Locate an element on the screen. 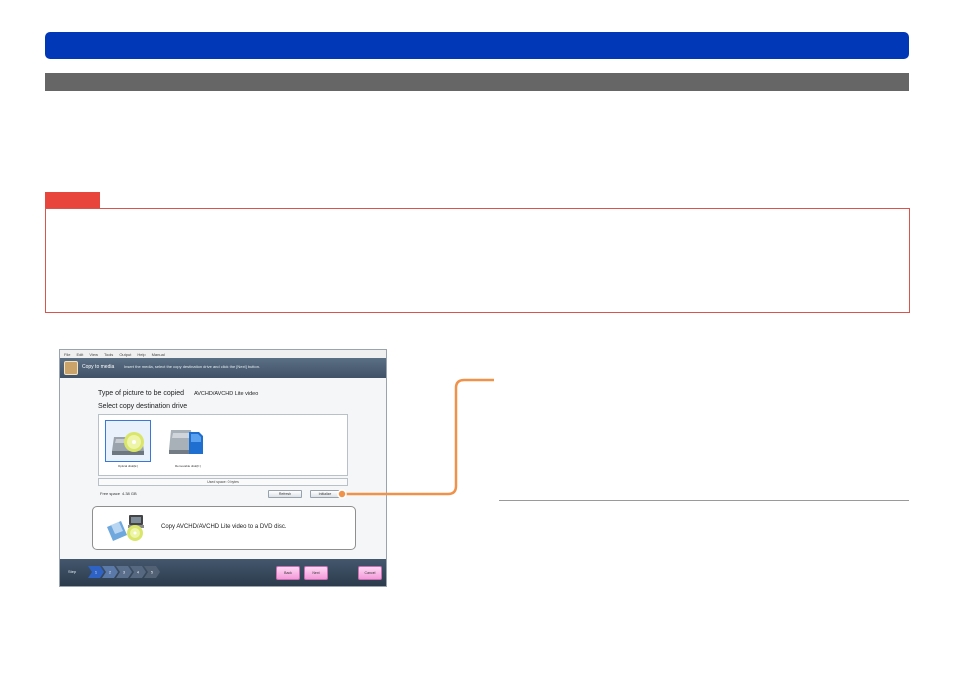 Image resolution: width=954 pixels, height=673 pixels. note-tab is located at coordinates (72, 200).